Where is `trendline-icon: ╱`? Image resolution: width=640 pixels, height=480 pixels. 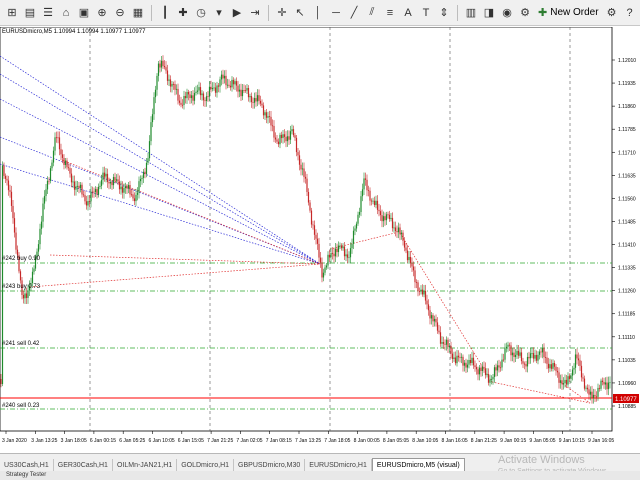
trendline-icon: ╱ is located at coordinates (354, 13).